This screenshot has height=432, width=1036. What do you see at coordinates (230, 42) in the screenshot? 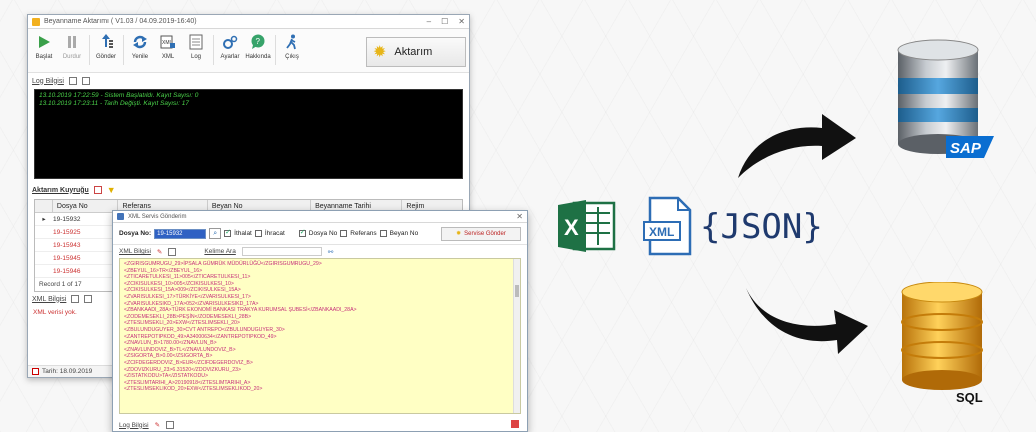
I see `settings-icon` at bounding box center [230, 42].